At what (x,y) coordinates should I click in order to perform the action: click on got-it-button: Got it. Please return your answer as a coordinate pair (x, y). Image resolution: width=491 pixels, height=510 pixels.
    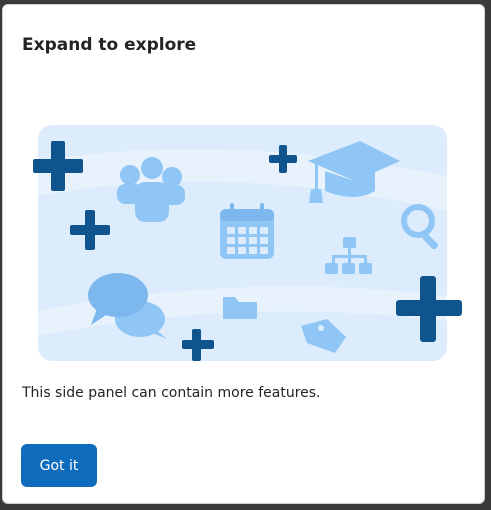
    Looking at the image, I should click on (59, 465).